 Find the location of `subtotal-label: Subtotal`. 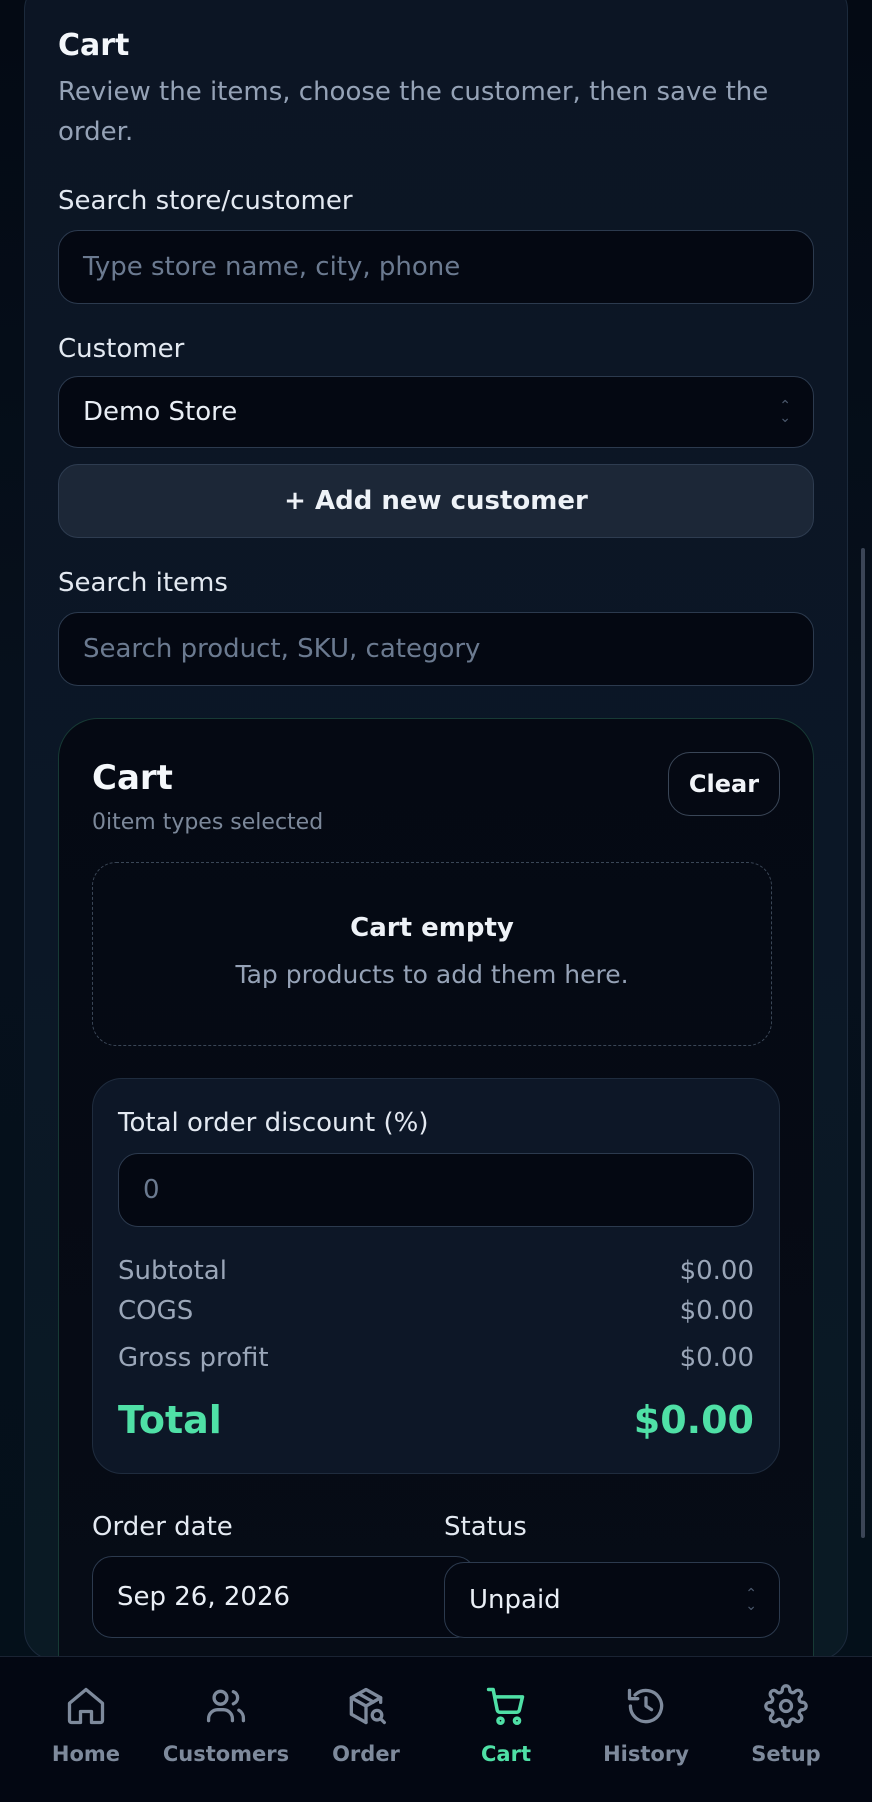

subtotal-label: Subtotal is located at coordinates (172, 1271).